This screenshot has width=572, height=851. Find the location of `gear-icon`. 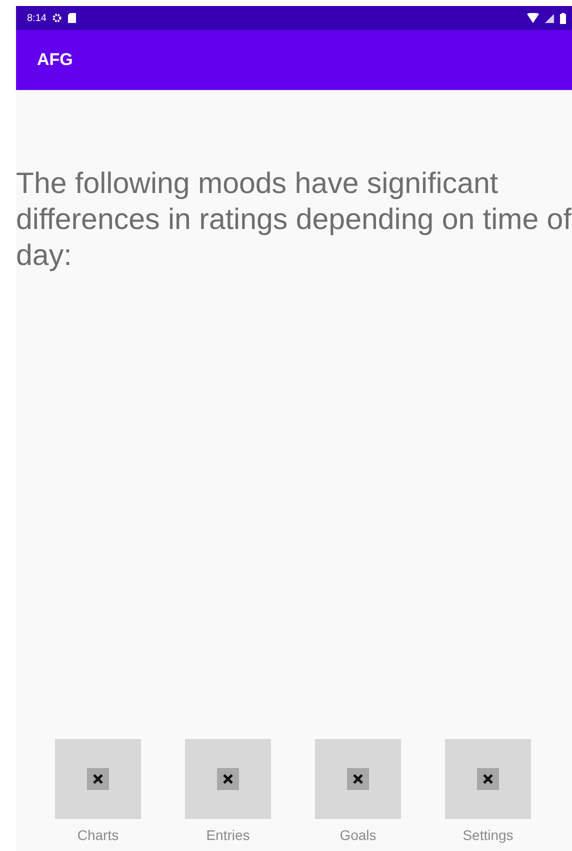

gear-icon is located at coordinates (57, 18).